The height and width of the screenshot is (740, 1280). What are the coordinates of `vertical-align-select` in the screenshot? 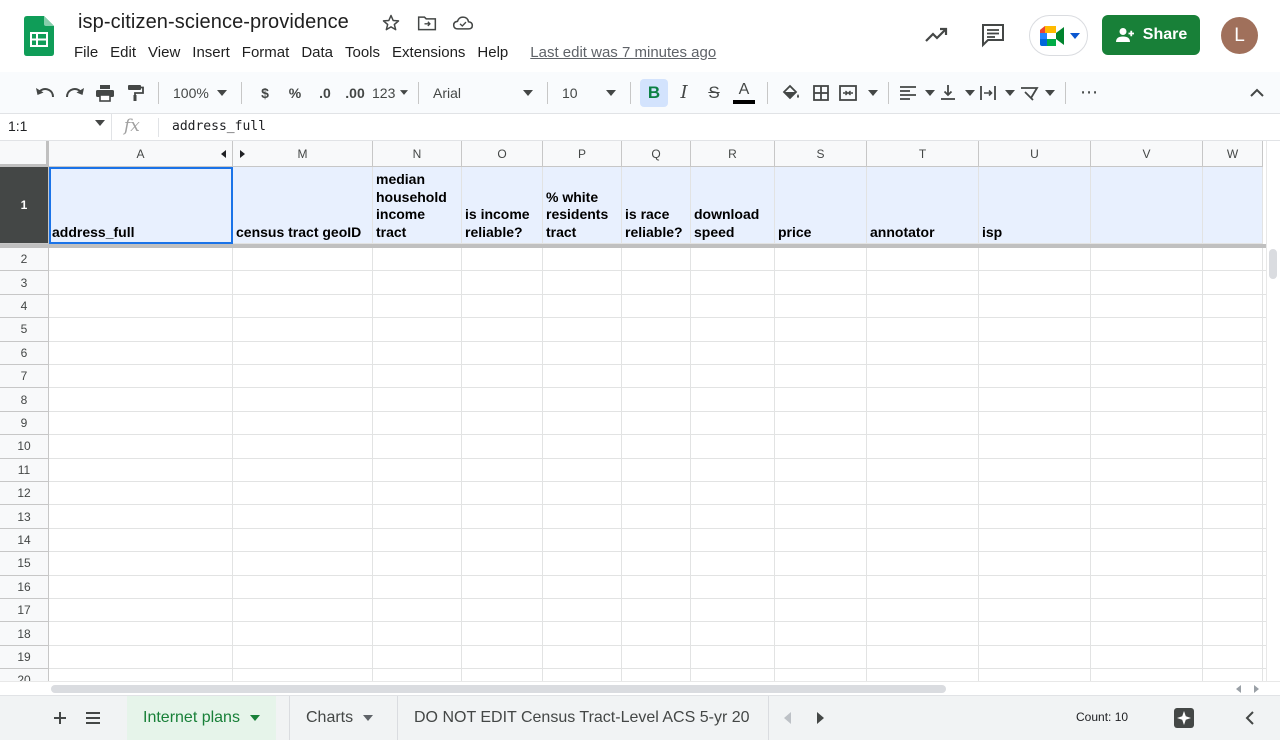 It's located at (957, 93).